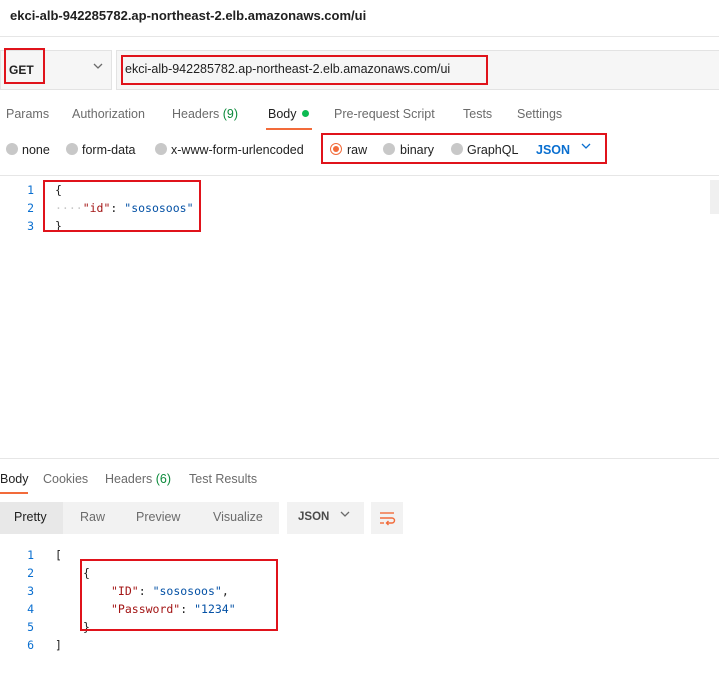  Describe the element at coordinates (14, 479) in the screenshot. I see `response-tab-body: Body` at that location.